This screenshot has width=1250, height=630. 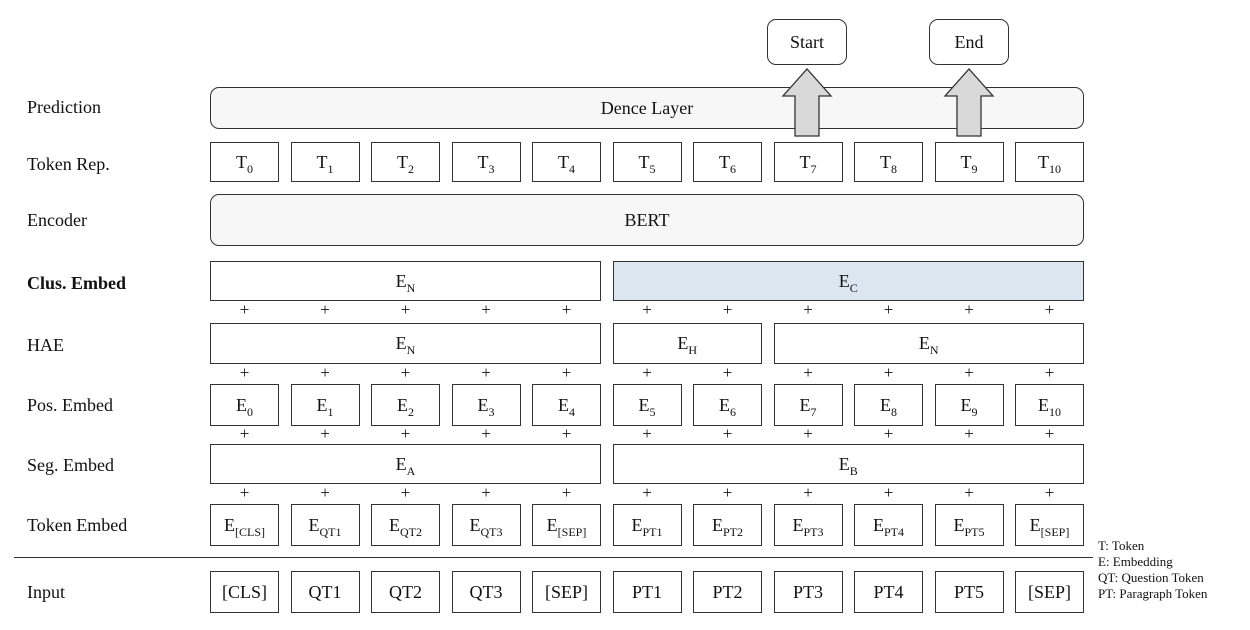 I want to click on output-arrows, so click(x=888, y=102).